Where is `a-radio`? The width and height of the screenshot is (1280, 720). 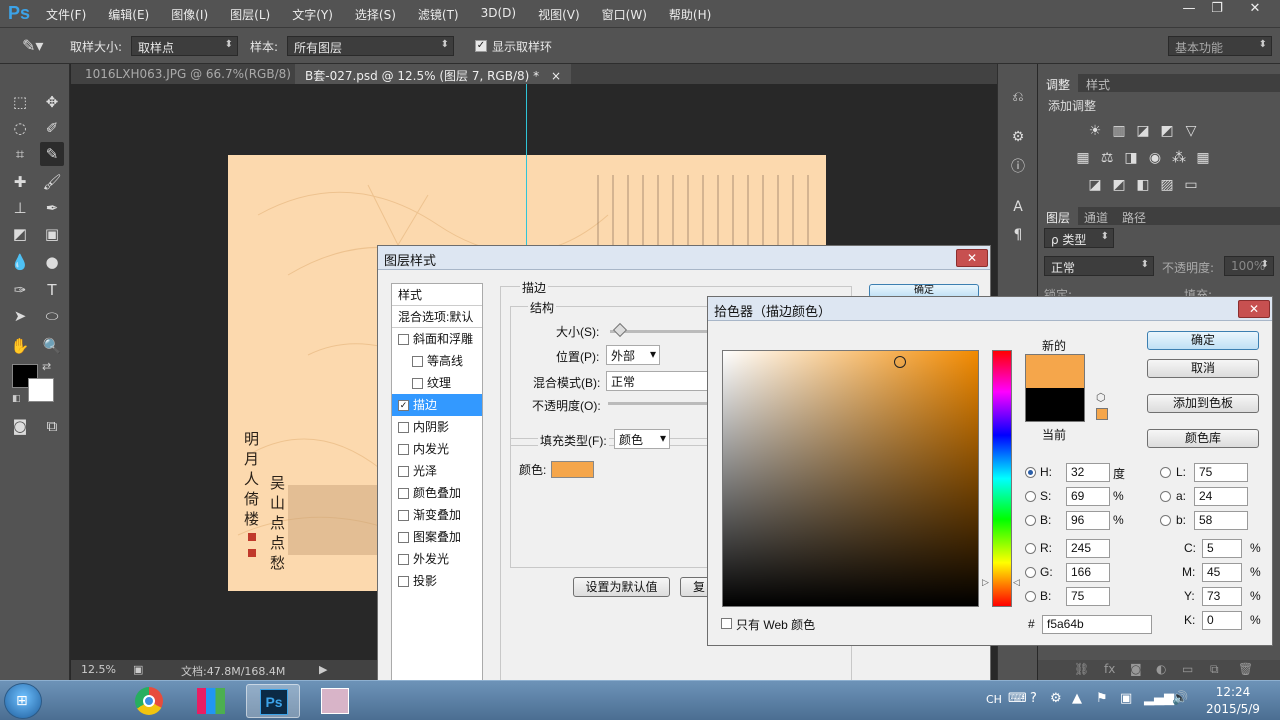 a-radio is located at coordinates (1165, 496).